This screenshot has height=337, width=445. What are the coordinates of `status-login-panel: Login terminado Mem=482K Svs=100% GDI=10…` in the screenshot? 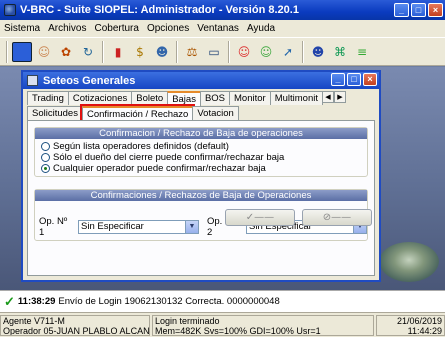 It's located at (263, 325).